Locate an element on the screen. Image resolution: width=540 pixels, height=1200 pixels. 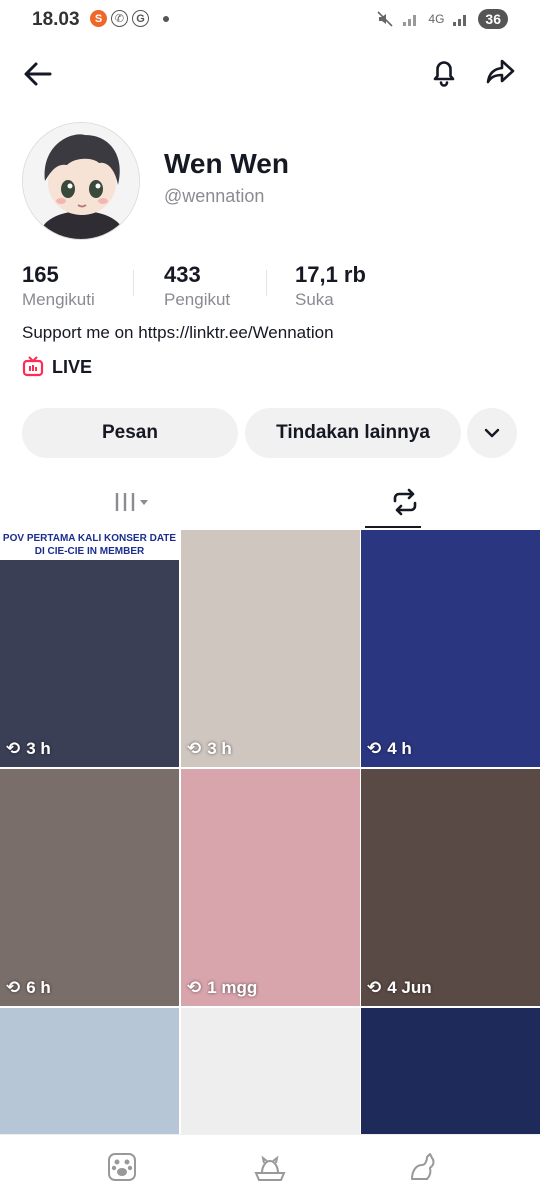
time-label: 6 h is located at coordinates (38, 987).